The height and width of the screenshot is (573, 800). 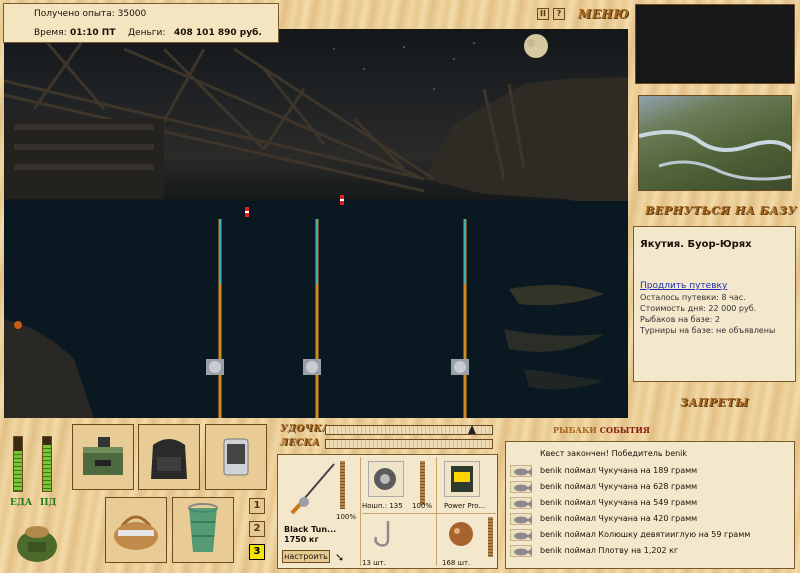 I want to click on arrow-icon: ➘, so click(x=340, y=557).